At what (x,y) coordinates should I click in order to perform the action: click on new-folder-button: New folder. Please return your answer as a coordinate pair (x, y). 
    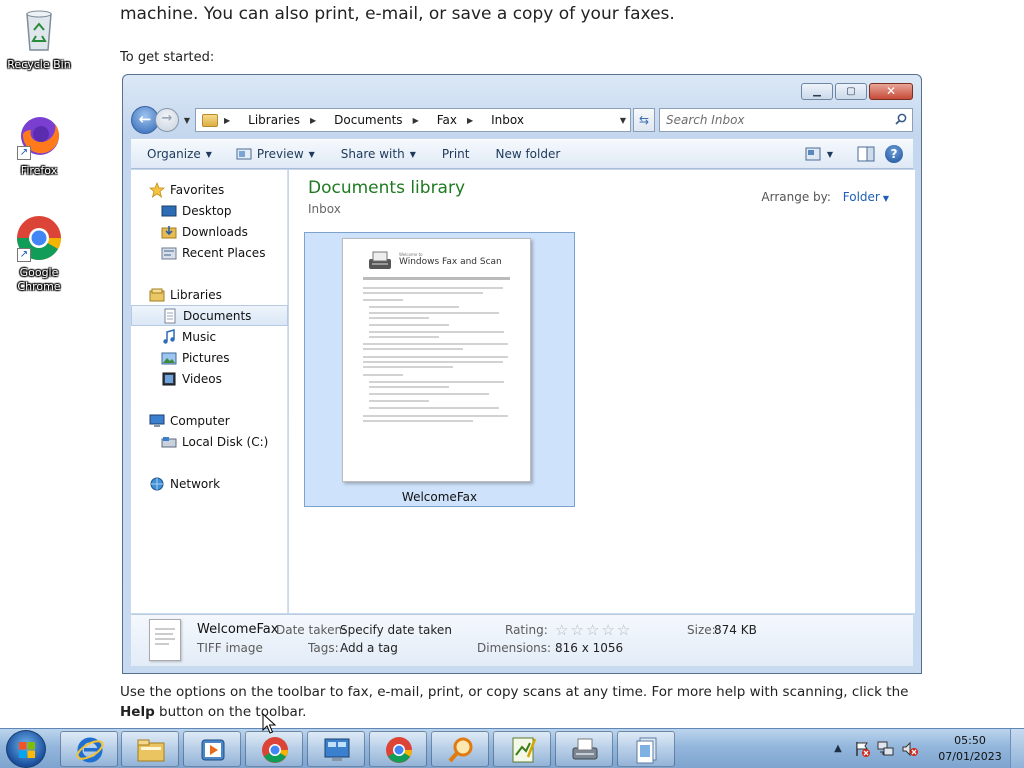
    Looking at the image, I should click on (524, 154).